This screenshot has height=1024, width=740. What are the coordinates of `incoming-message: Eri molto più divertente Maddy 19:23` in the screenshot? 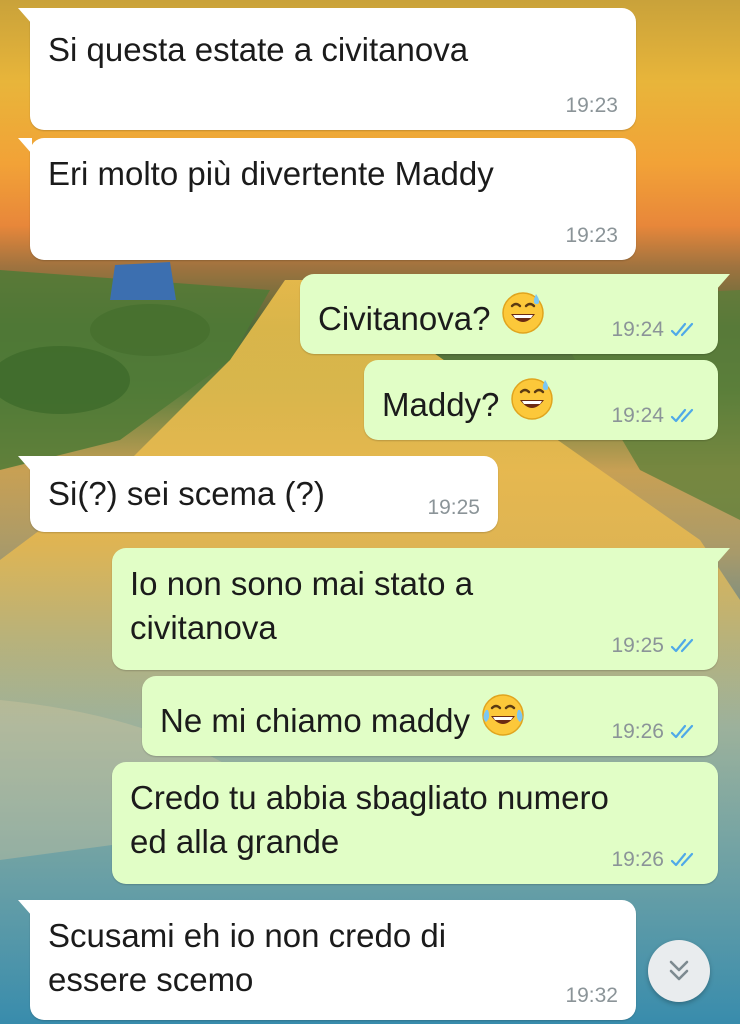 It's located at (327, 199).